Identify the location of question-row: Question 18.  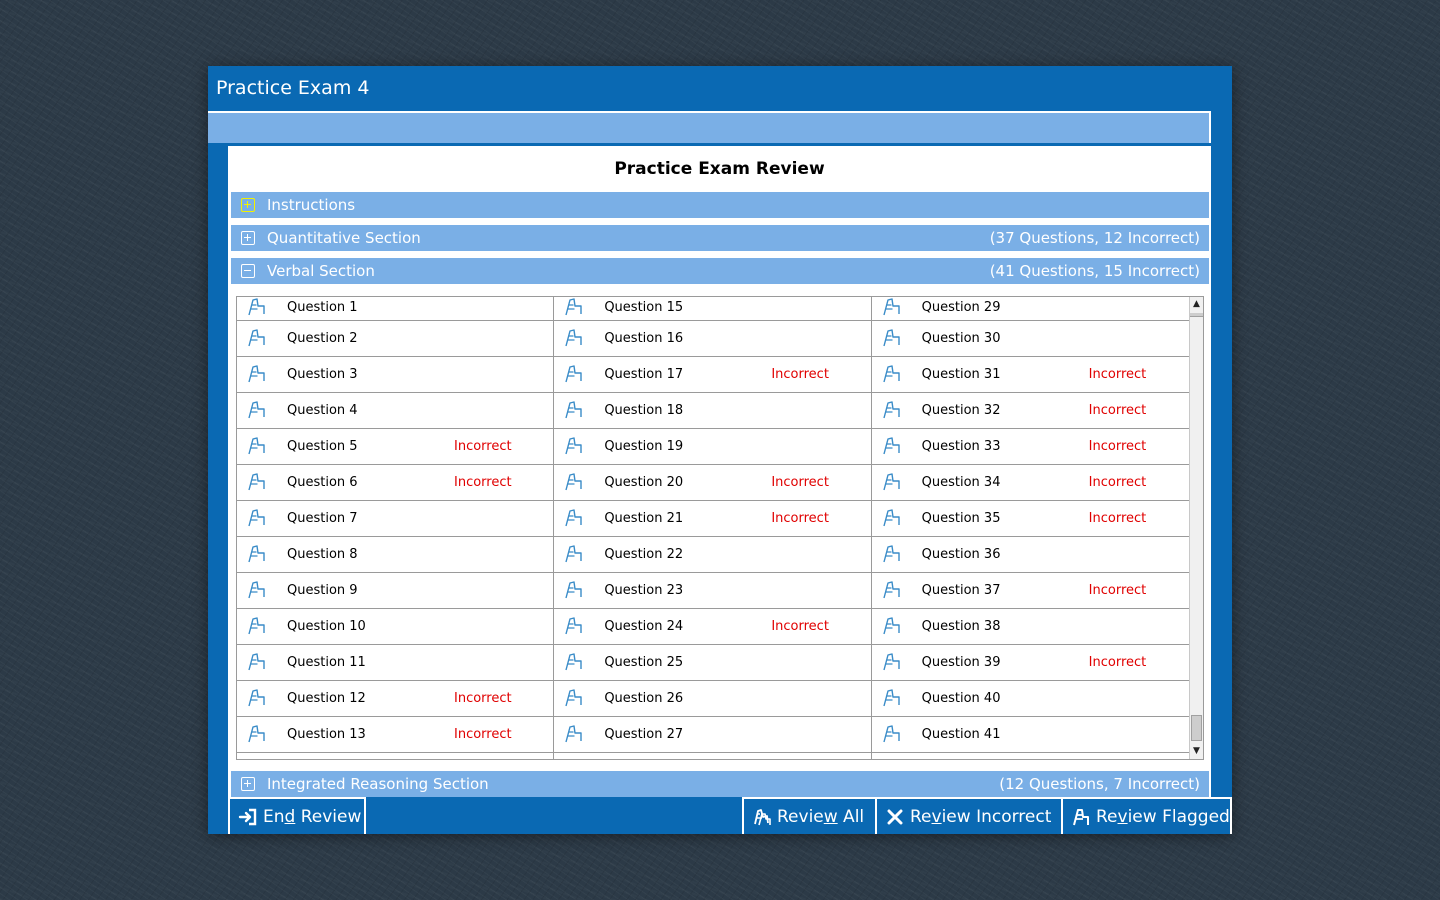
(712, 411).